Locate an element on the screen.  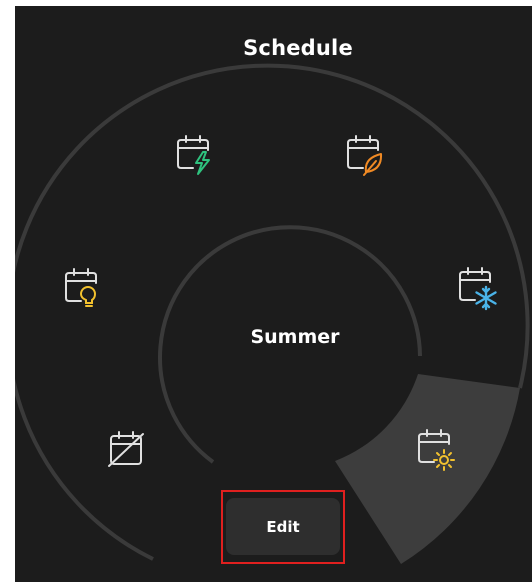
calendar-off-icon is located at coordinates (126, 449).